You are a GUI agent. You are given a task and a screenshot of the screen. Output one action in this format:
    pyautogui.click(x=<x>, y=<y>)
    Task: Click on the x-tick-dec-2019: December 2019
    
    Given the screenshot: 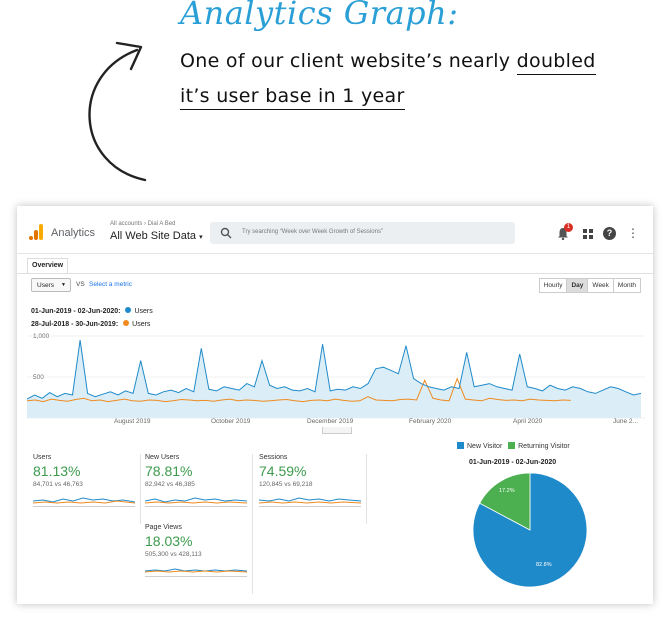 What is the action you would take?
    pyautogui.click(x=330, y=421)
    